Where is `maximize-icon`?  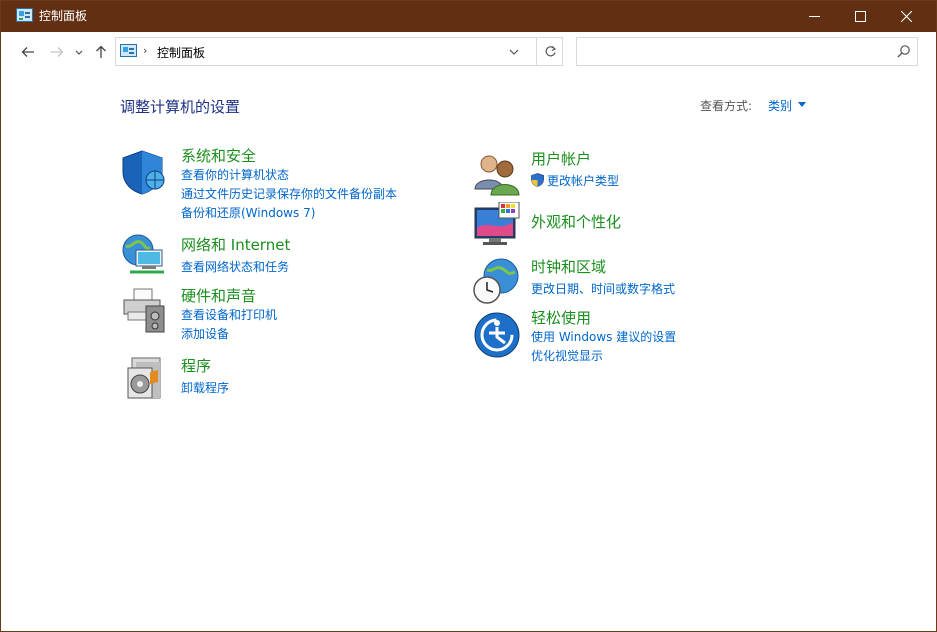 maximize-icon is located at coordinates (860, 16).